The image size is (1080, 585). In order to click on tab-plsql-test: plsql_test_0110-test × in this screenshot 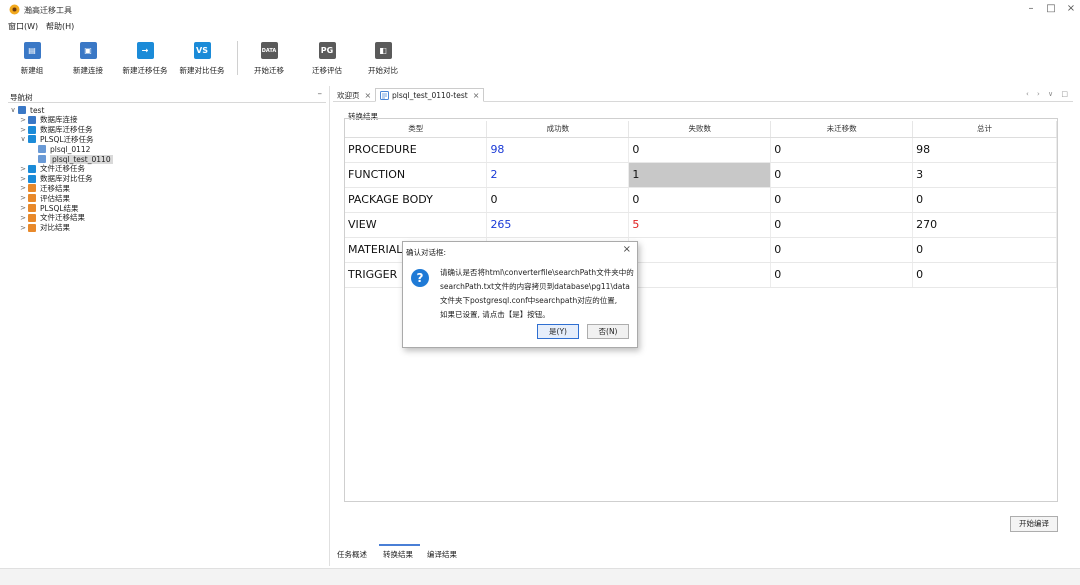, I will do `click(430, 95)`.